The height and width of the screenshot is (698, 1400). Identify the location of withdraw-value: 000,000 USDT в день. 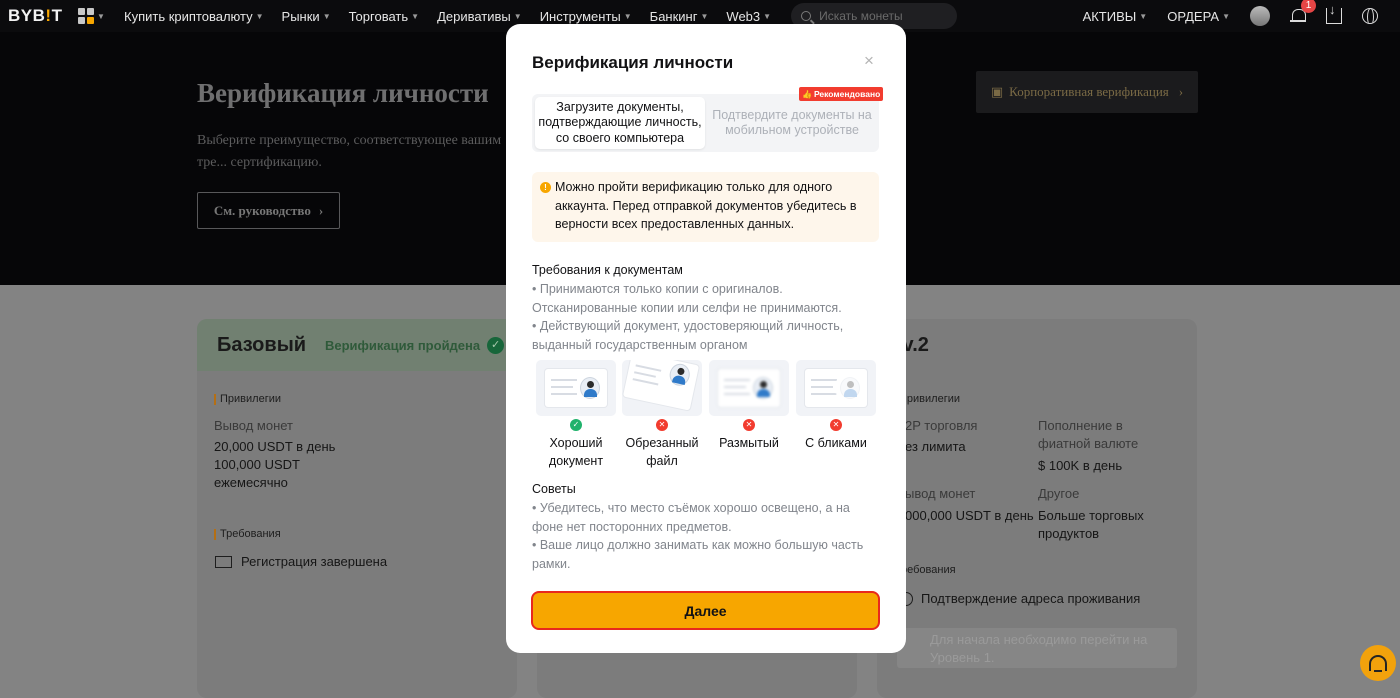
(969, 515).